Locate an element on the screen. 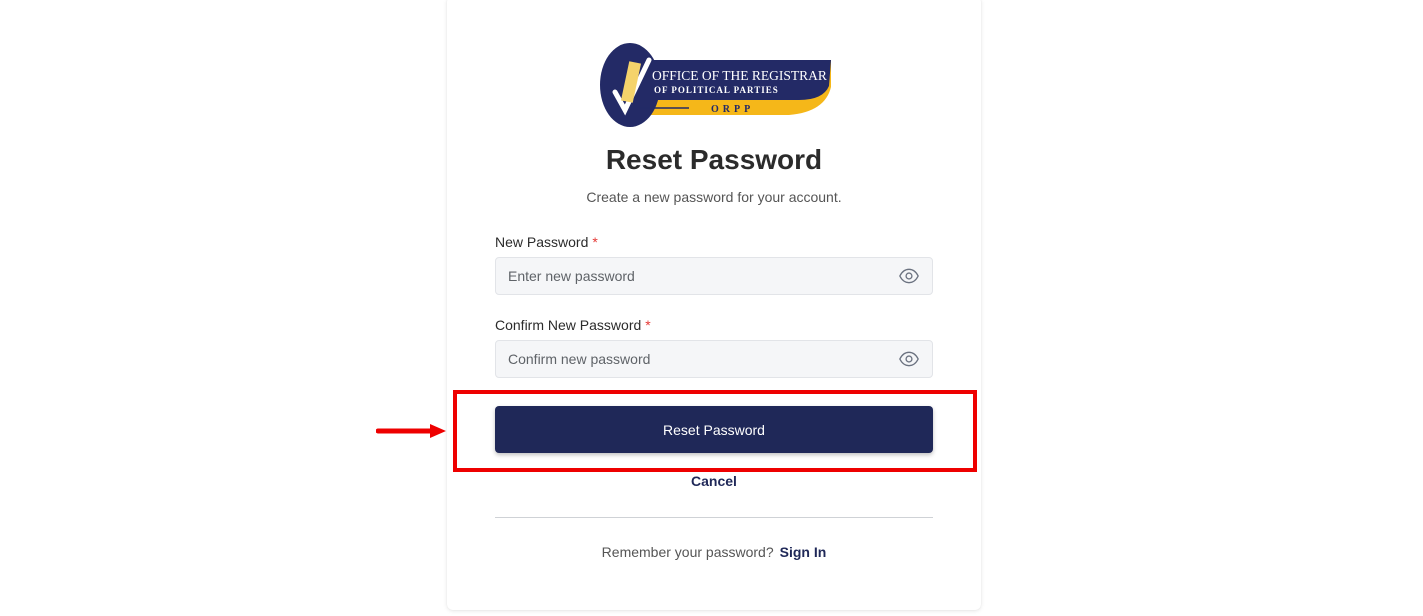  confirm-password-label-text: Confirm New Password is located at coordinates (568, 325).